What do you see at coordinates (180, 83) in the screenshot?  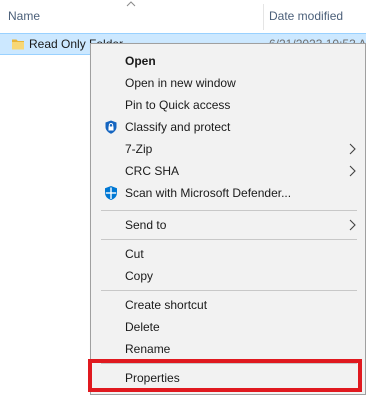 I see `menu-item-label: Open in new window` at bounding box center [180, 83].